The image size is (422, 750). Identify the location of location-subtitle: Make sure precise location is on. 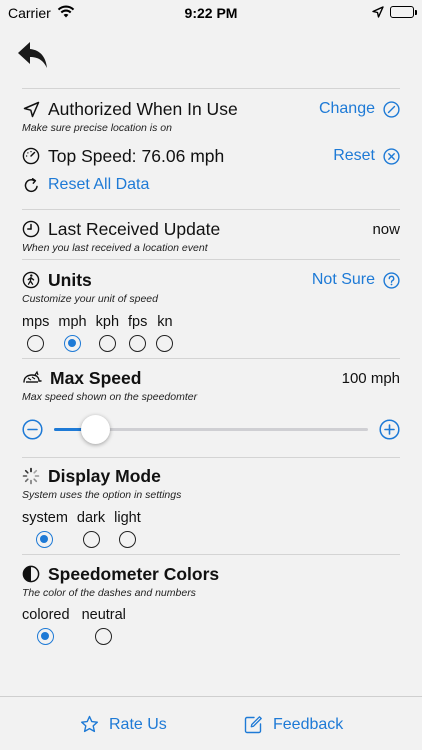
(97, 128).